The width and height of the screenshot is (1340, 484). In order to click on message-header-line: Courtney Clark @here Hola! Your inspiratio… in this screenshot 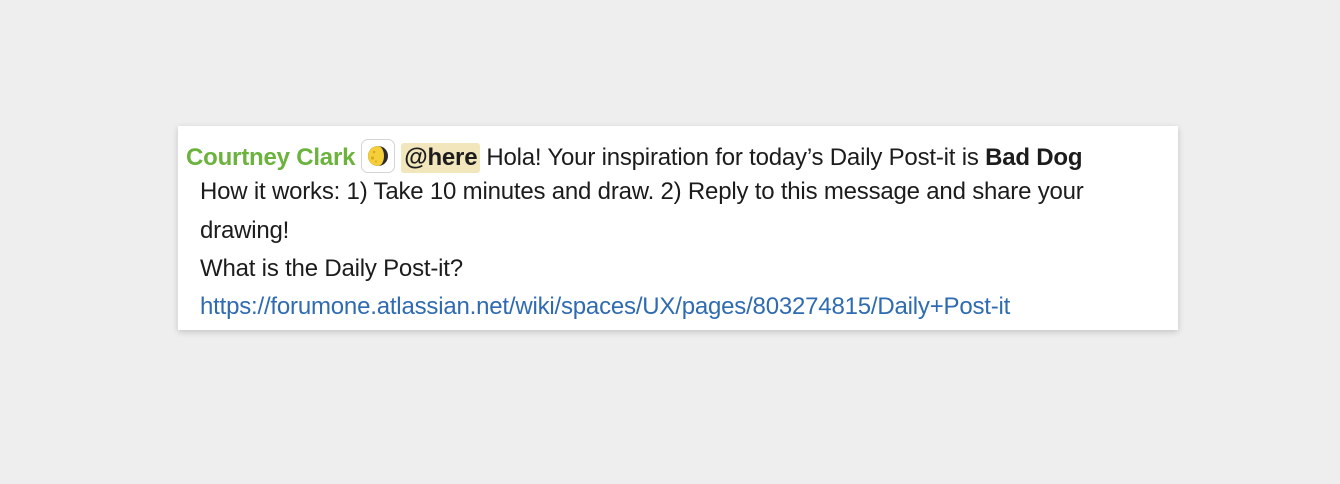, I will do `click(634, 156)`.